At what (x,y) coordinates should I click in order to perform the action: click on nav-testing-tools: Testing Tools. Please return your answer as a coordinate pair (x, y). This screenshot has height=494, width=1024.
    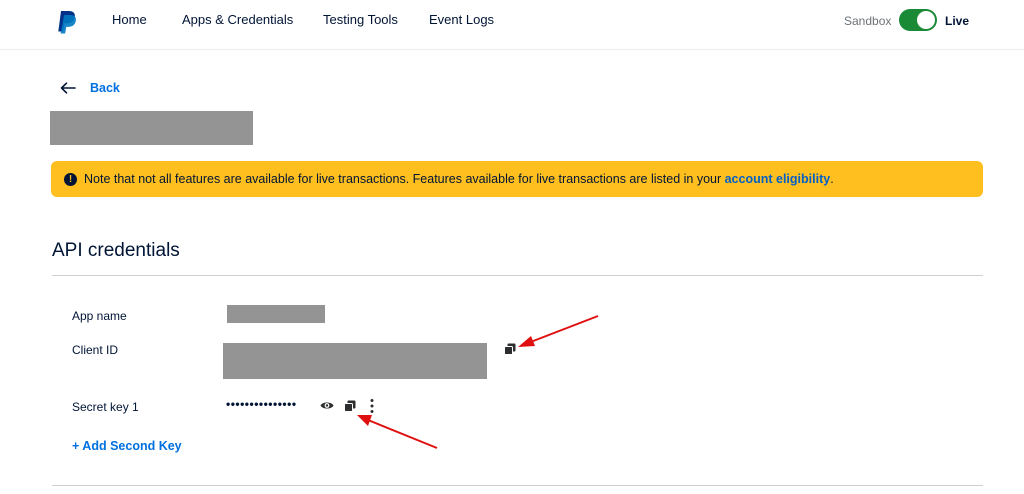
    Looking at the image, I should click on (360, 20).